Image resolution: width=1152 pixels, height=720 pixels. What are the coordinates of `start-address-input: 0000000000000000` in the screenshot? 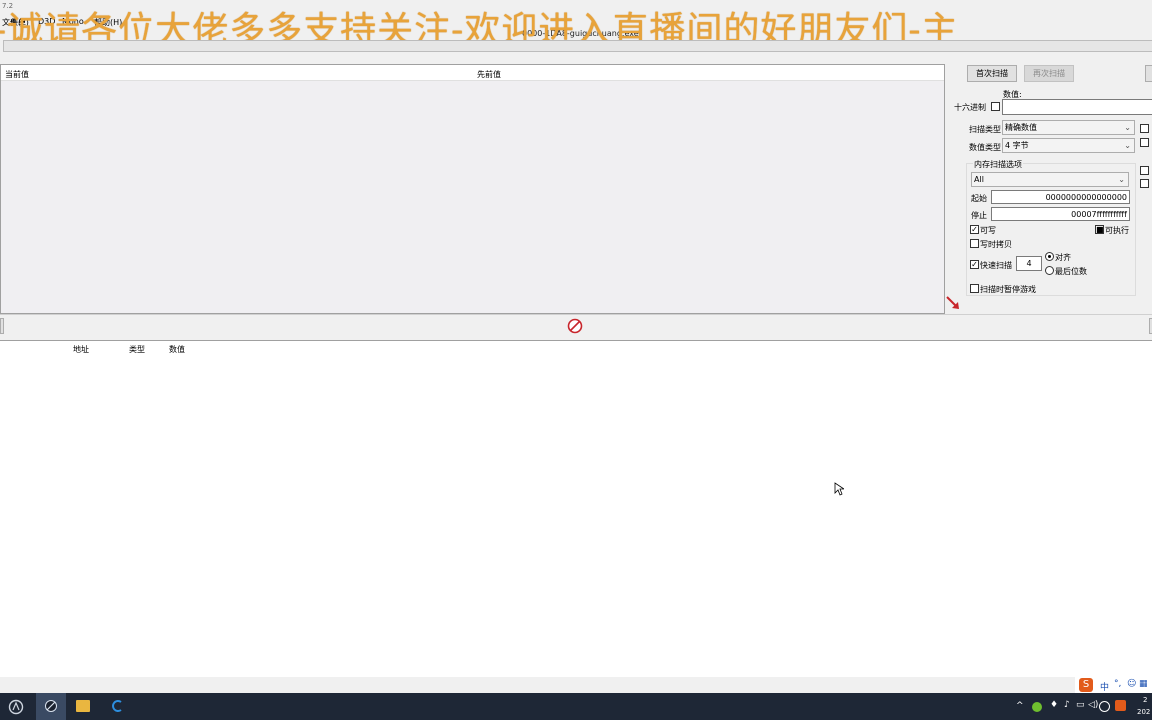 It's located at (1060, 197).